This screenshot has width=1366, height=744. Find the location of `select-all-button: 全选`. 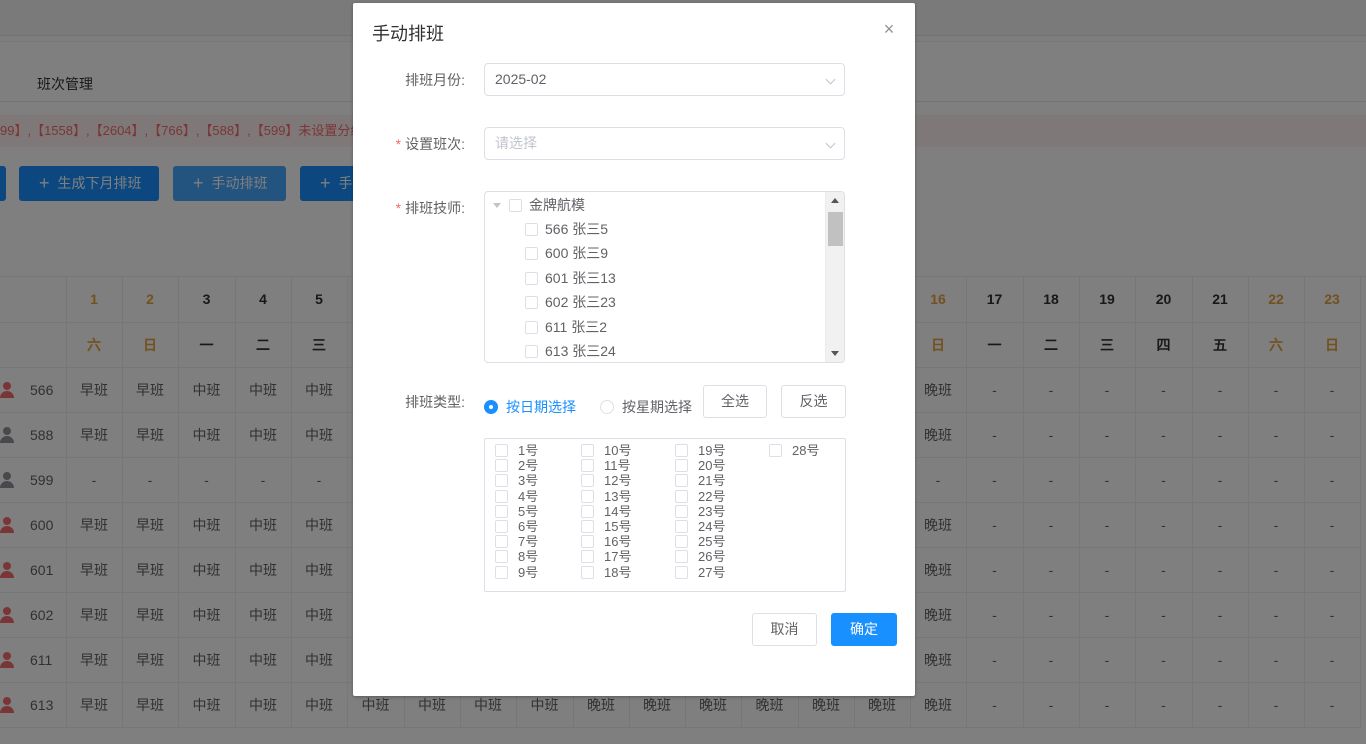

select-all-button: 全选 is located at coordinates (735, 401).